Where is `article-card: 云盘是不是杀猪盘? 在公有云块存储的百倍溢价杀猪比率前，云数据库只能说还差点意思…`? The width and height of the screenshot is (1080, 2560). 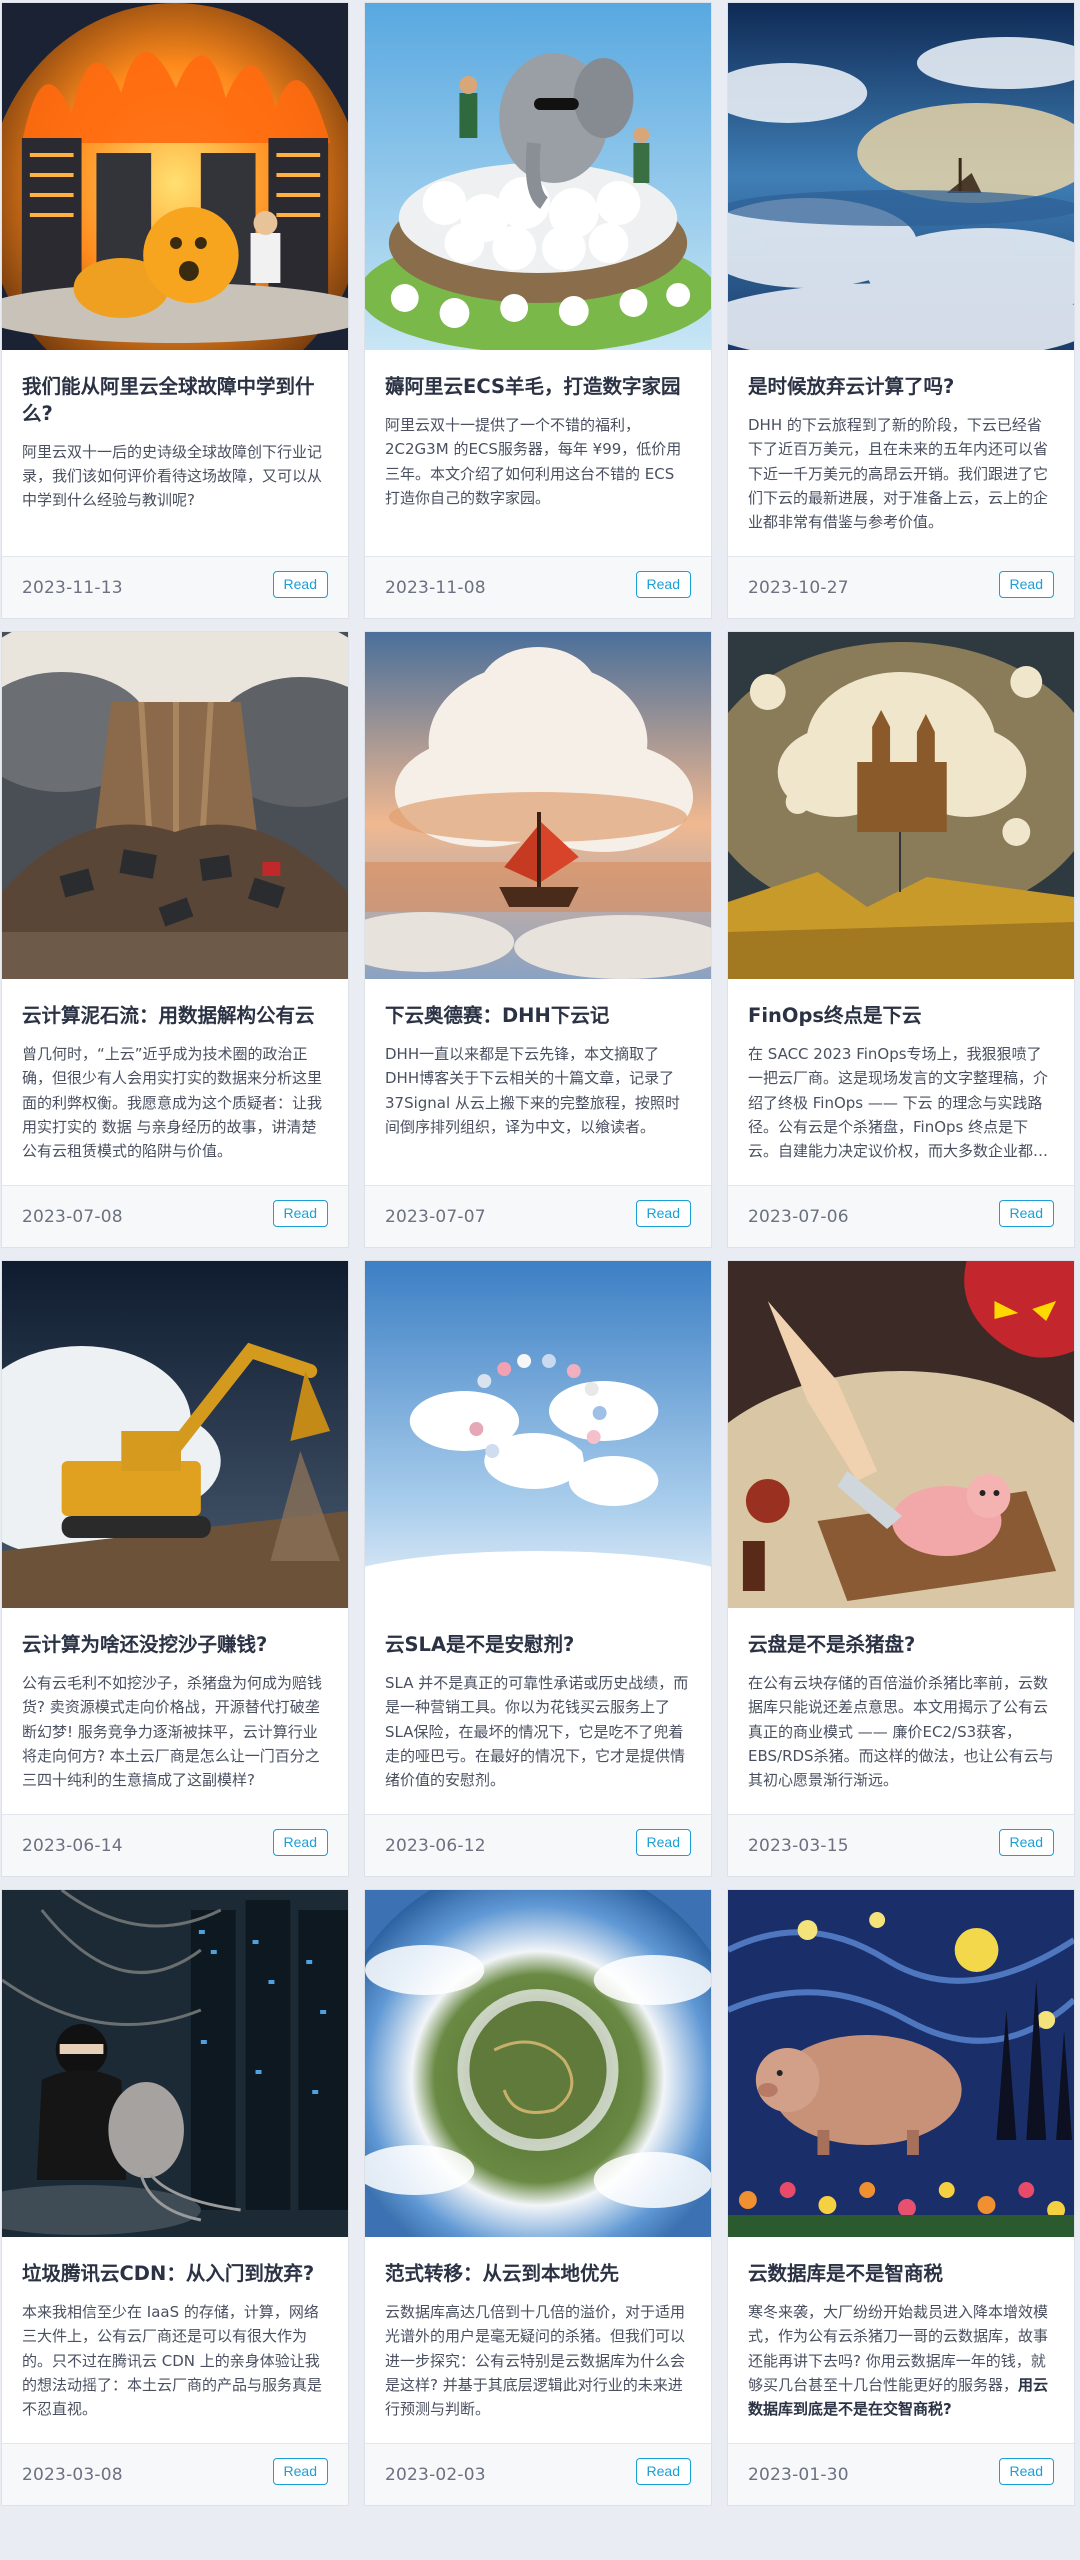
article-card: 云盘是不是杀猪盘? 在公有云块存储的百倍溢价杀猪比率前，云数据库只能说还差点意思… is located at coordinates (901, 1568).